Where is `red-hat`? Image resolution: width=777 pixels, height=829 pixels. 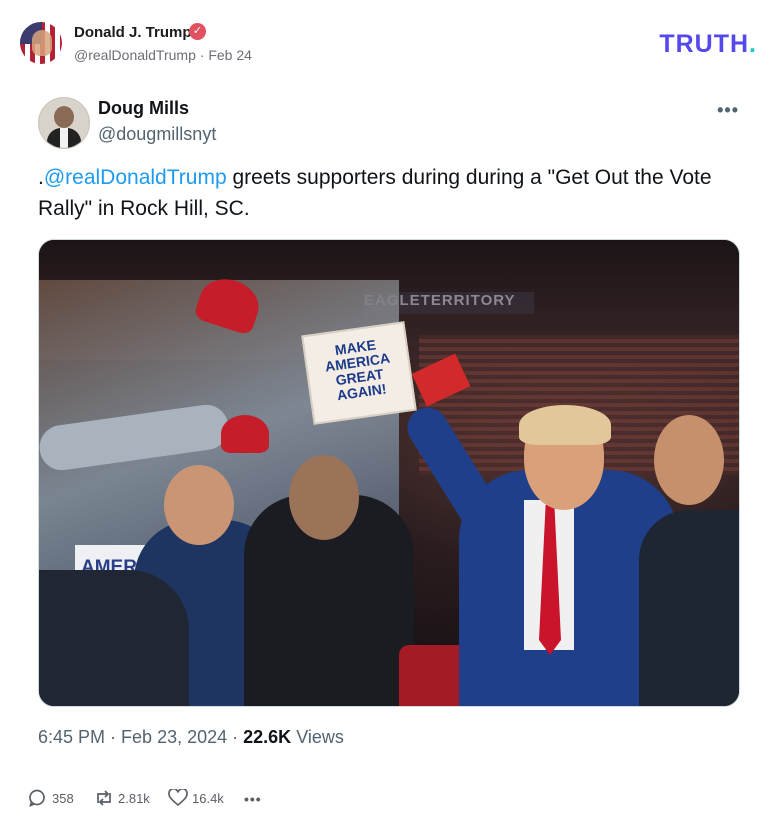
red-hat is located at coordinates (245, 434).